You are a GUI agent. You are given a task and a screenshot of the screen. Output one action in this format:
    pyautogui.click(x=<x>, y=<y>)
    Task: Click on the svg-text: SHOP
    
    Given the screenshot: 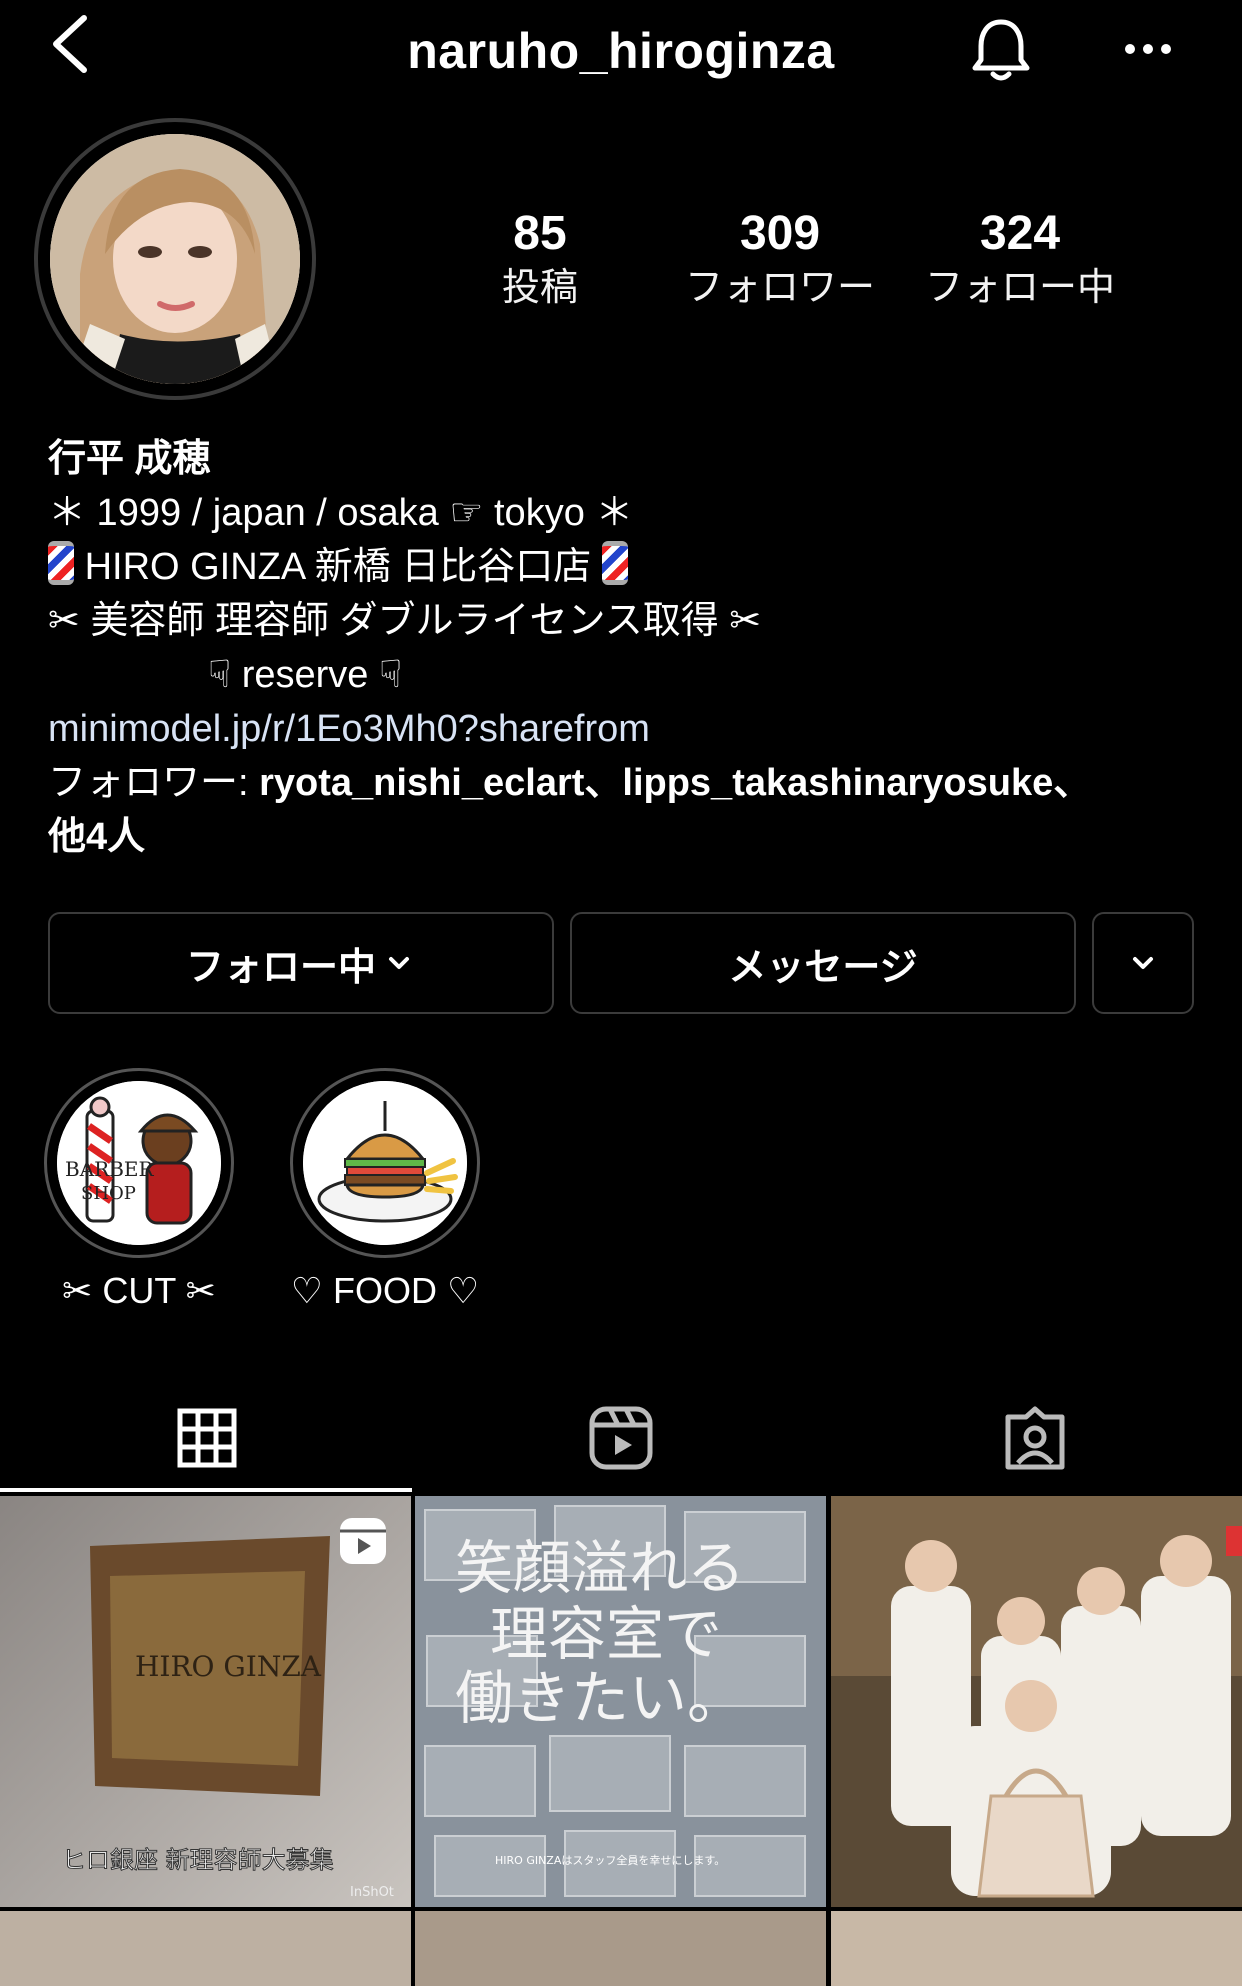 What is the action you would take?
    pyautogui.click(x=108, y=1193)
    